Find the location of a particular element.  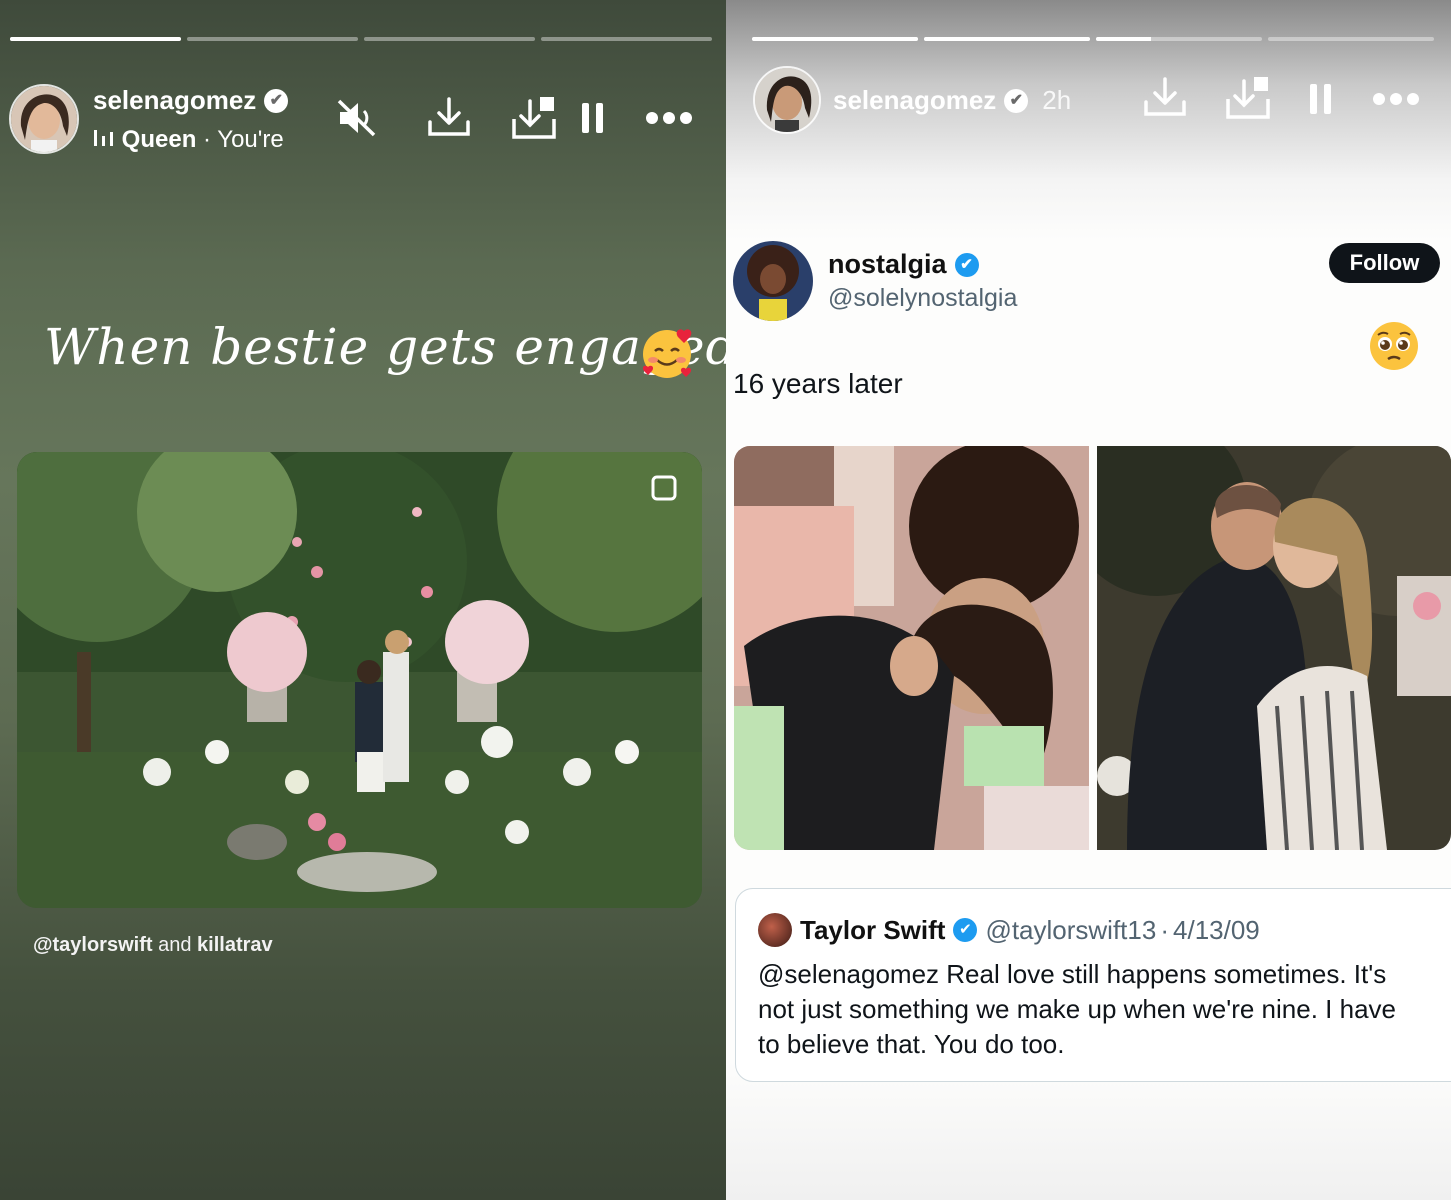

follow-button: Follow is located at coordinates (1384, 263).